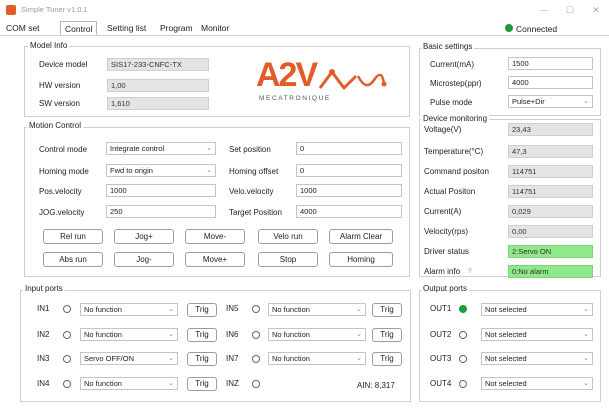 Image resolution: width=609 pixels, height=410 pixels. What do you see at coordinates (202, 335) in the screenshot?
I see `in2-trig-button: Trig` at bounding box center [202, 335].